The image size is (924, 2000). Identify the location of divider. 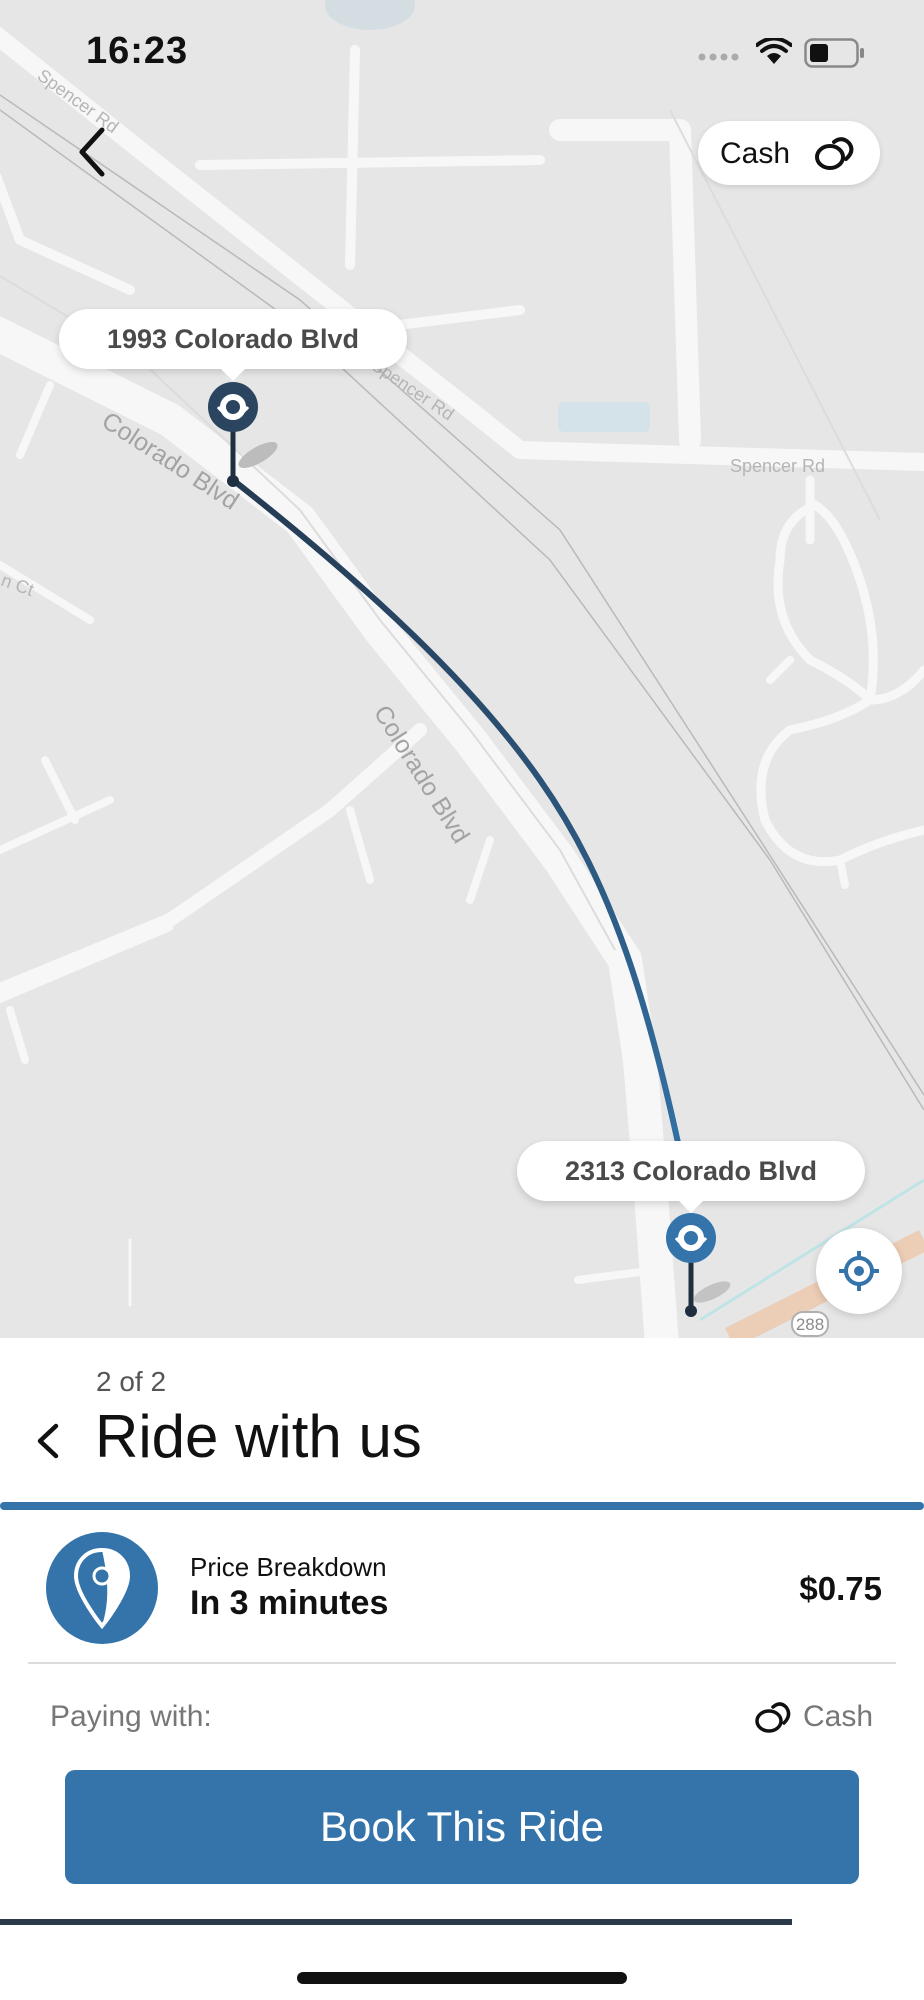
(462, 1663).